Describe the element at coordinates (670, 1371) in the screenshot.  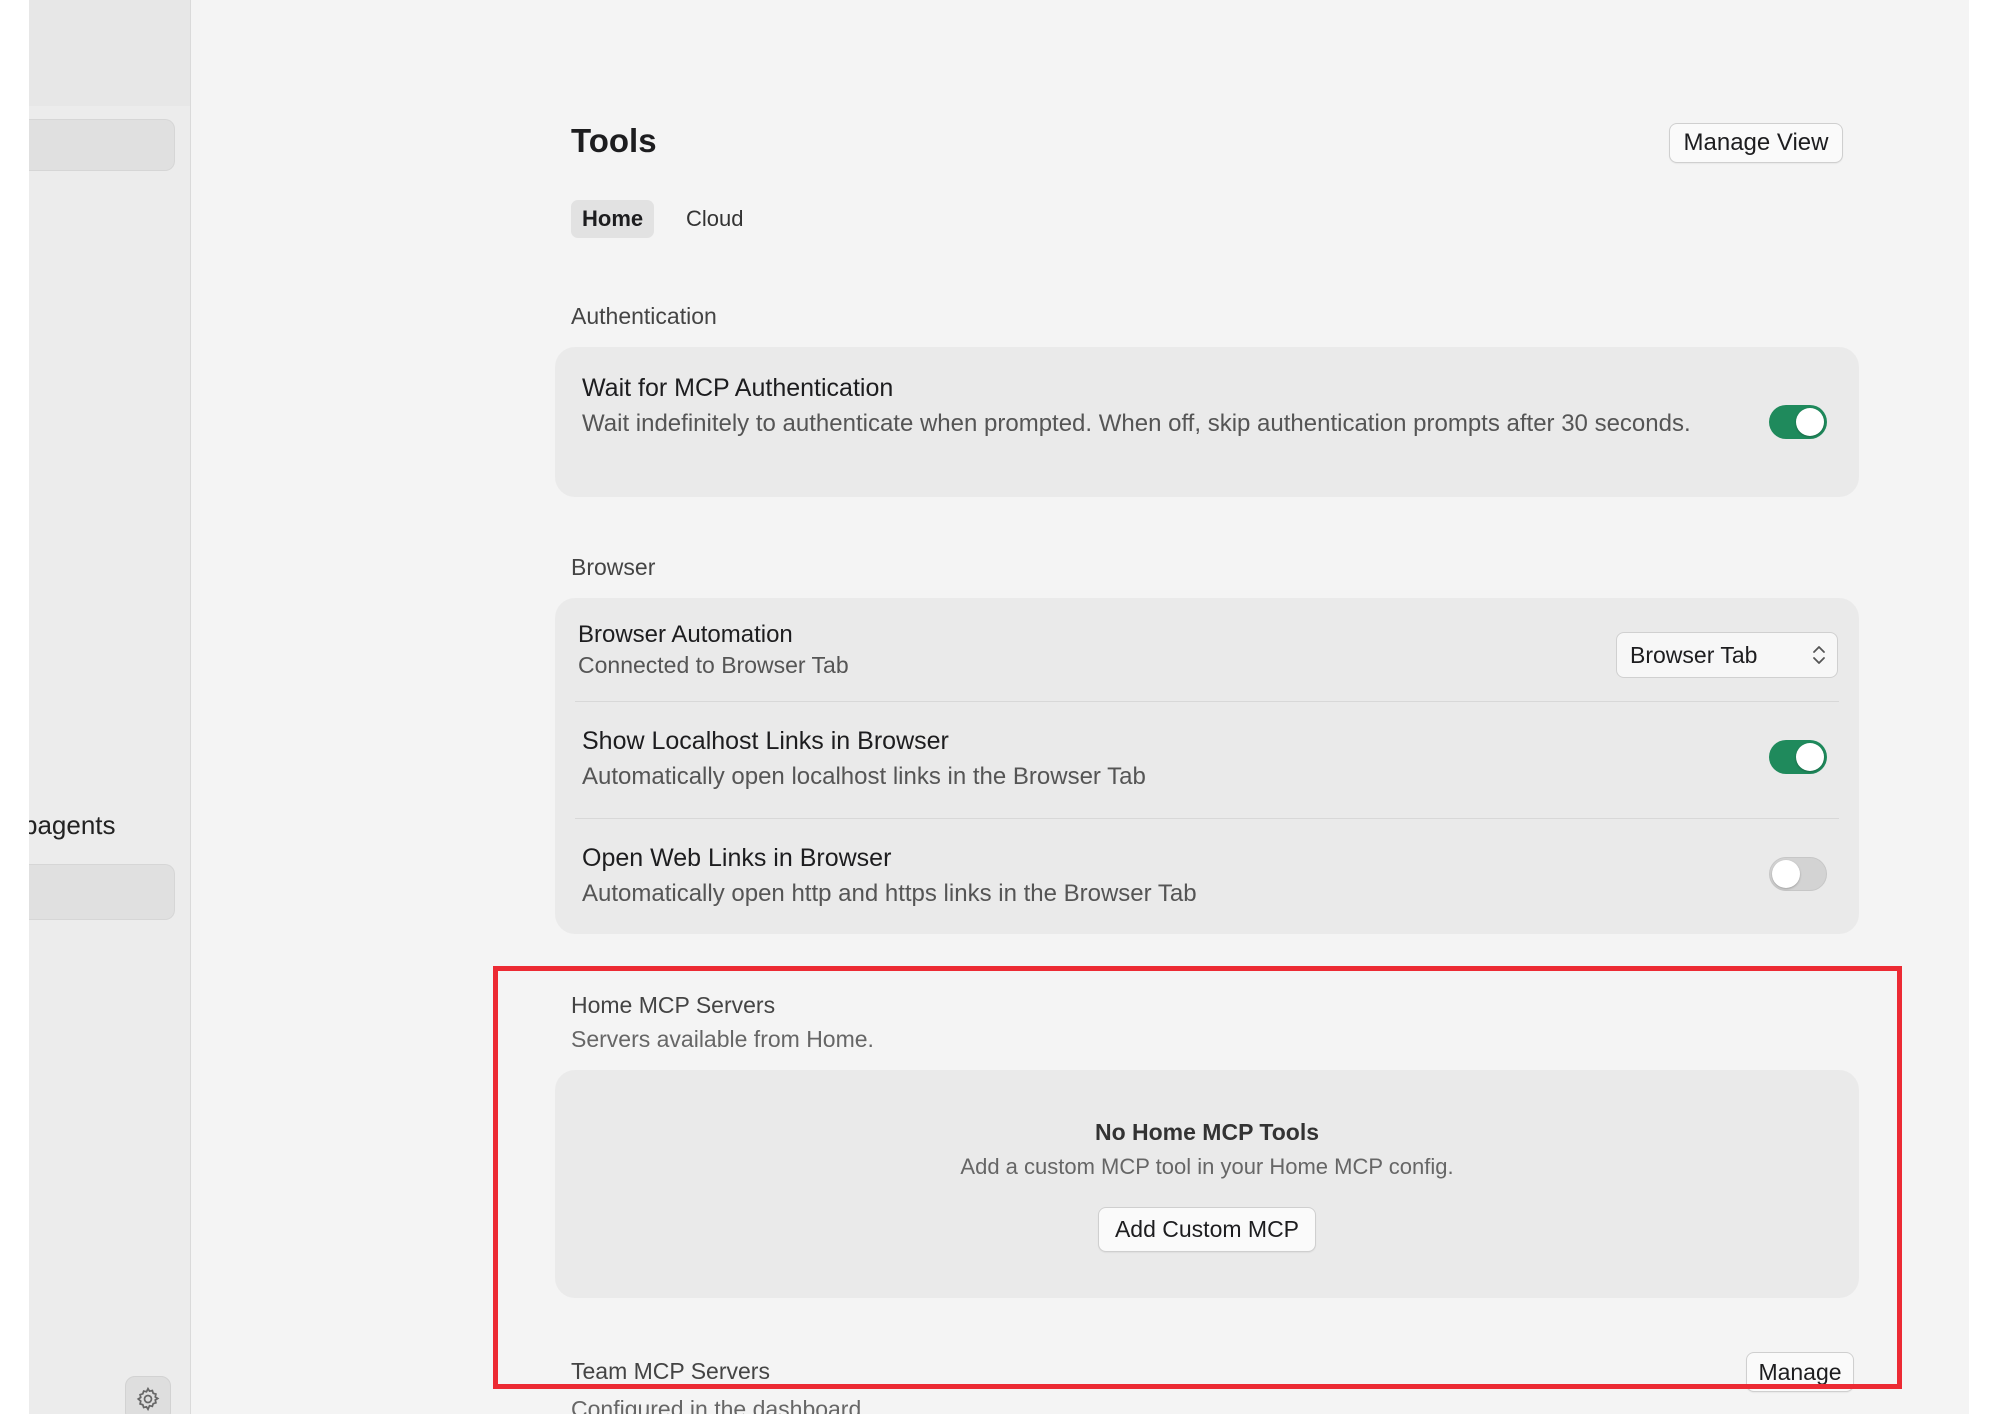
I see `team-mcp-section-label: Team MCP Servers` at that location.